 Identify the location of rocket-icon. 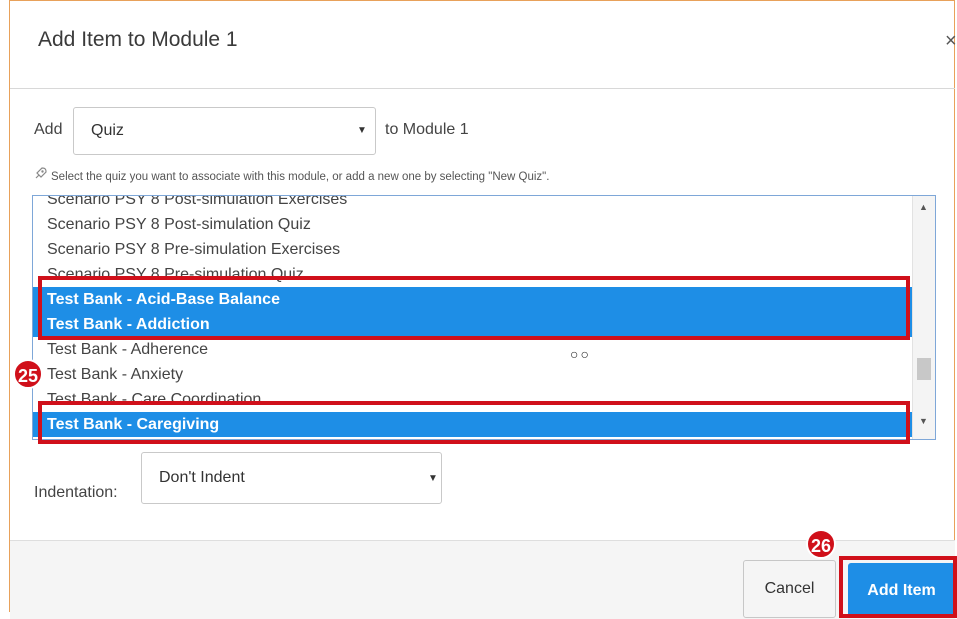
(41, 175).